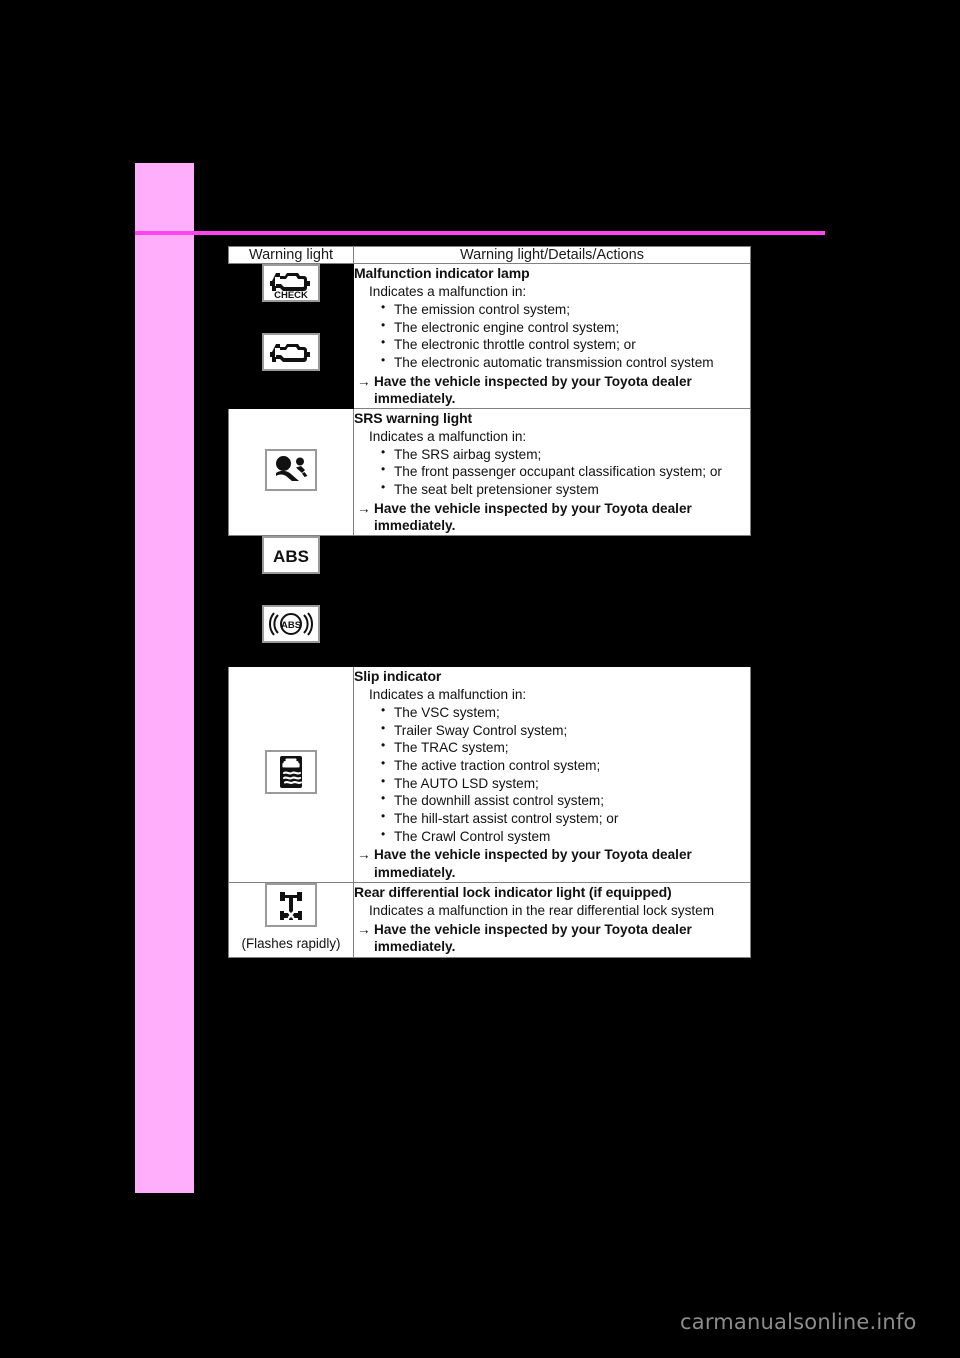 This screenshot has height=1358, width=960. Describe the element at coordinates (564, 730) in the screenshot. I see `list-item: Trailer Sway Control system;` at that location.